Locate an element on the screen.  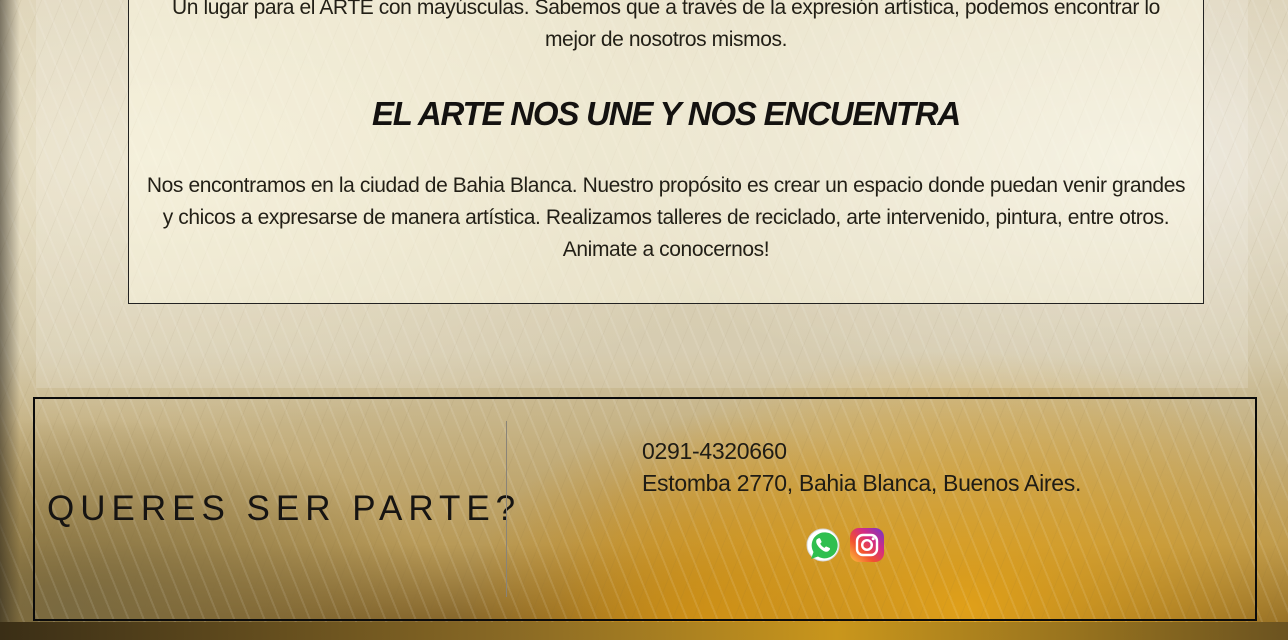
whatsapp-link is located at coordinates (823, 545).